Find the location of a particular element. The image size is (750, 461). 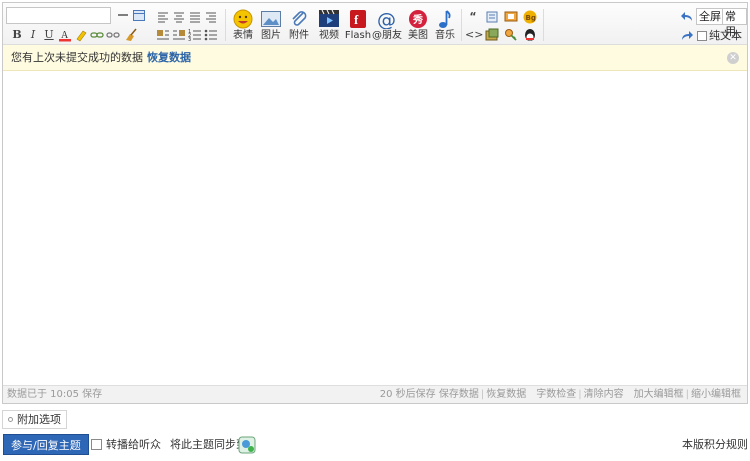

fullscreen-button: 全屏 is located at coordinates (710, 16).